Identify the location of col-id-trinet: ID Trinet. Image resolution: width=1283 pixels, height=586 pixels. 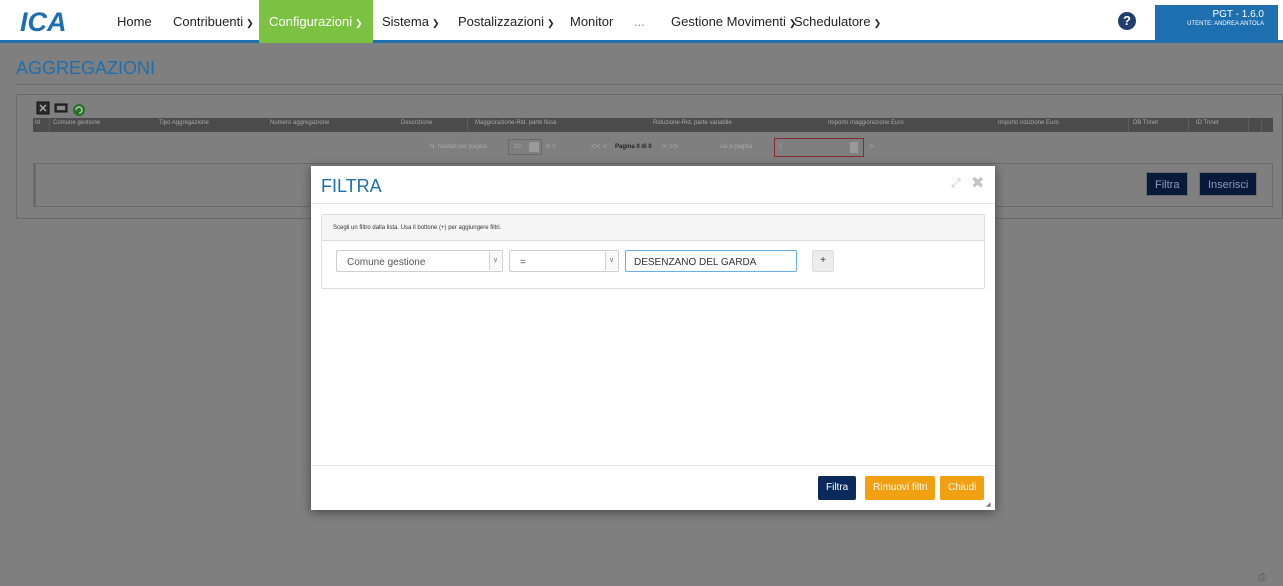
(1207, 123).